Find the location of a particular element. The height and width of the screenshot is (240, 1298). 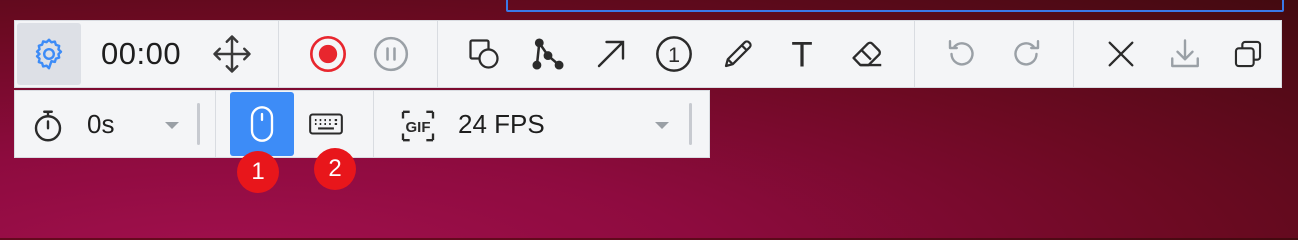

copy-icon is located at coordinates (1248, 54).